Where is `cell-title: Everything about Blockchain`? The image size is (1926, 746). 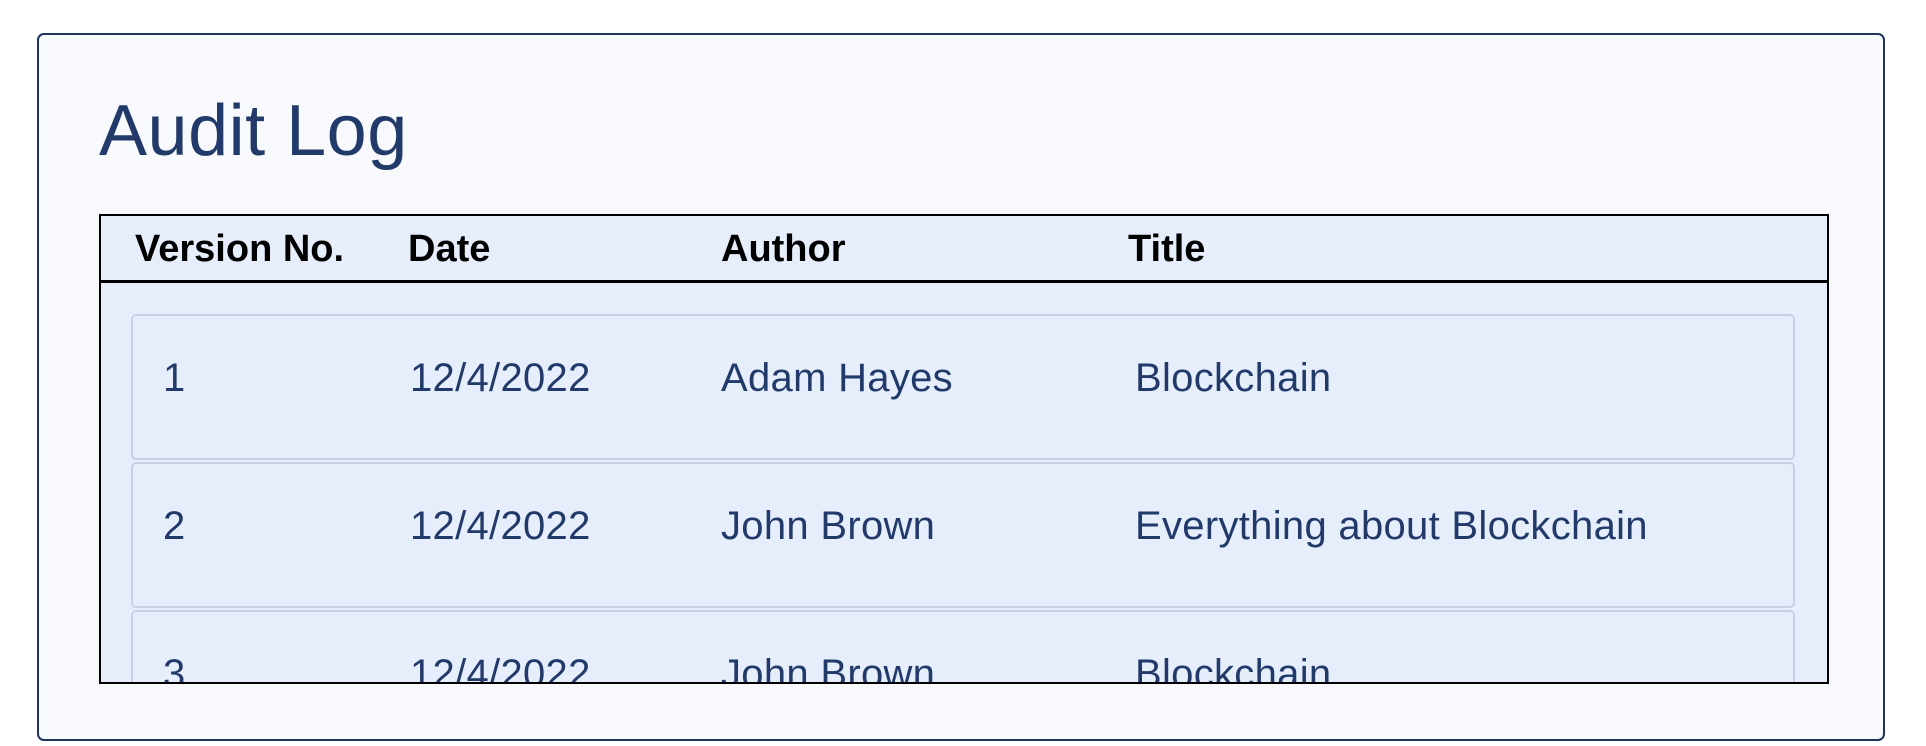
cell-title: Everything about Blockchain is located at coordinates (1391, 526).